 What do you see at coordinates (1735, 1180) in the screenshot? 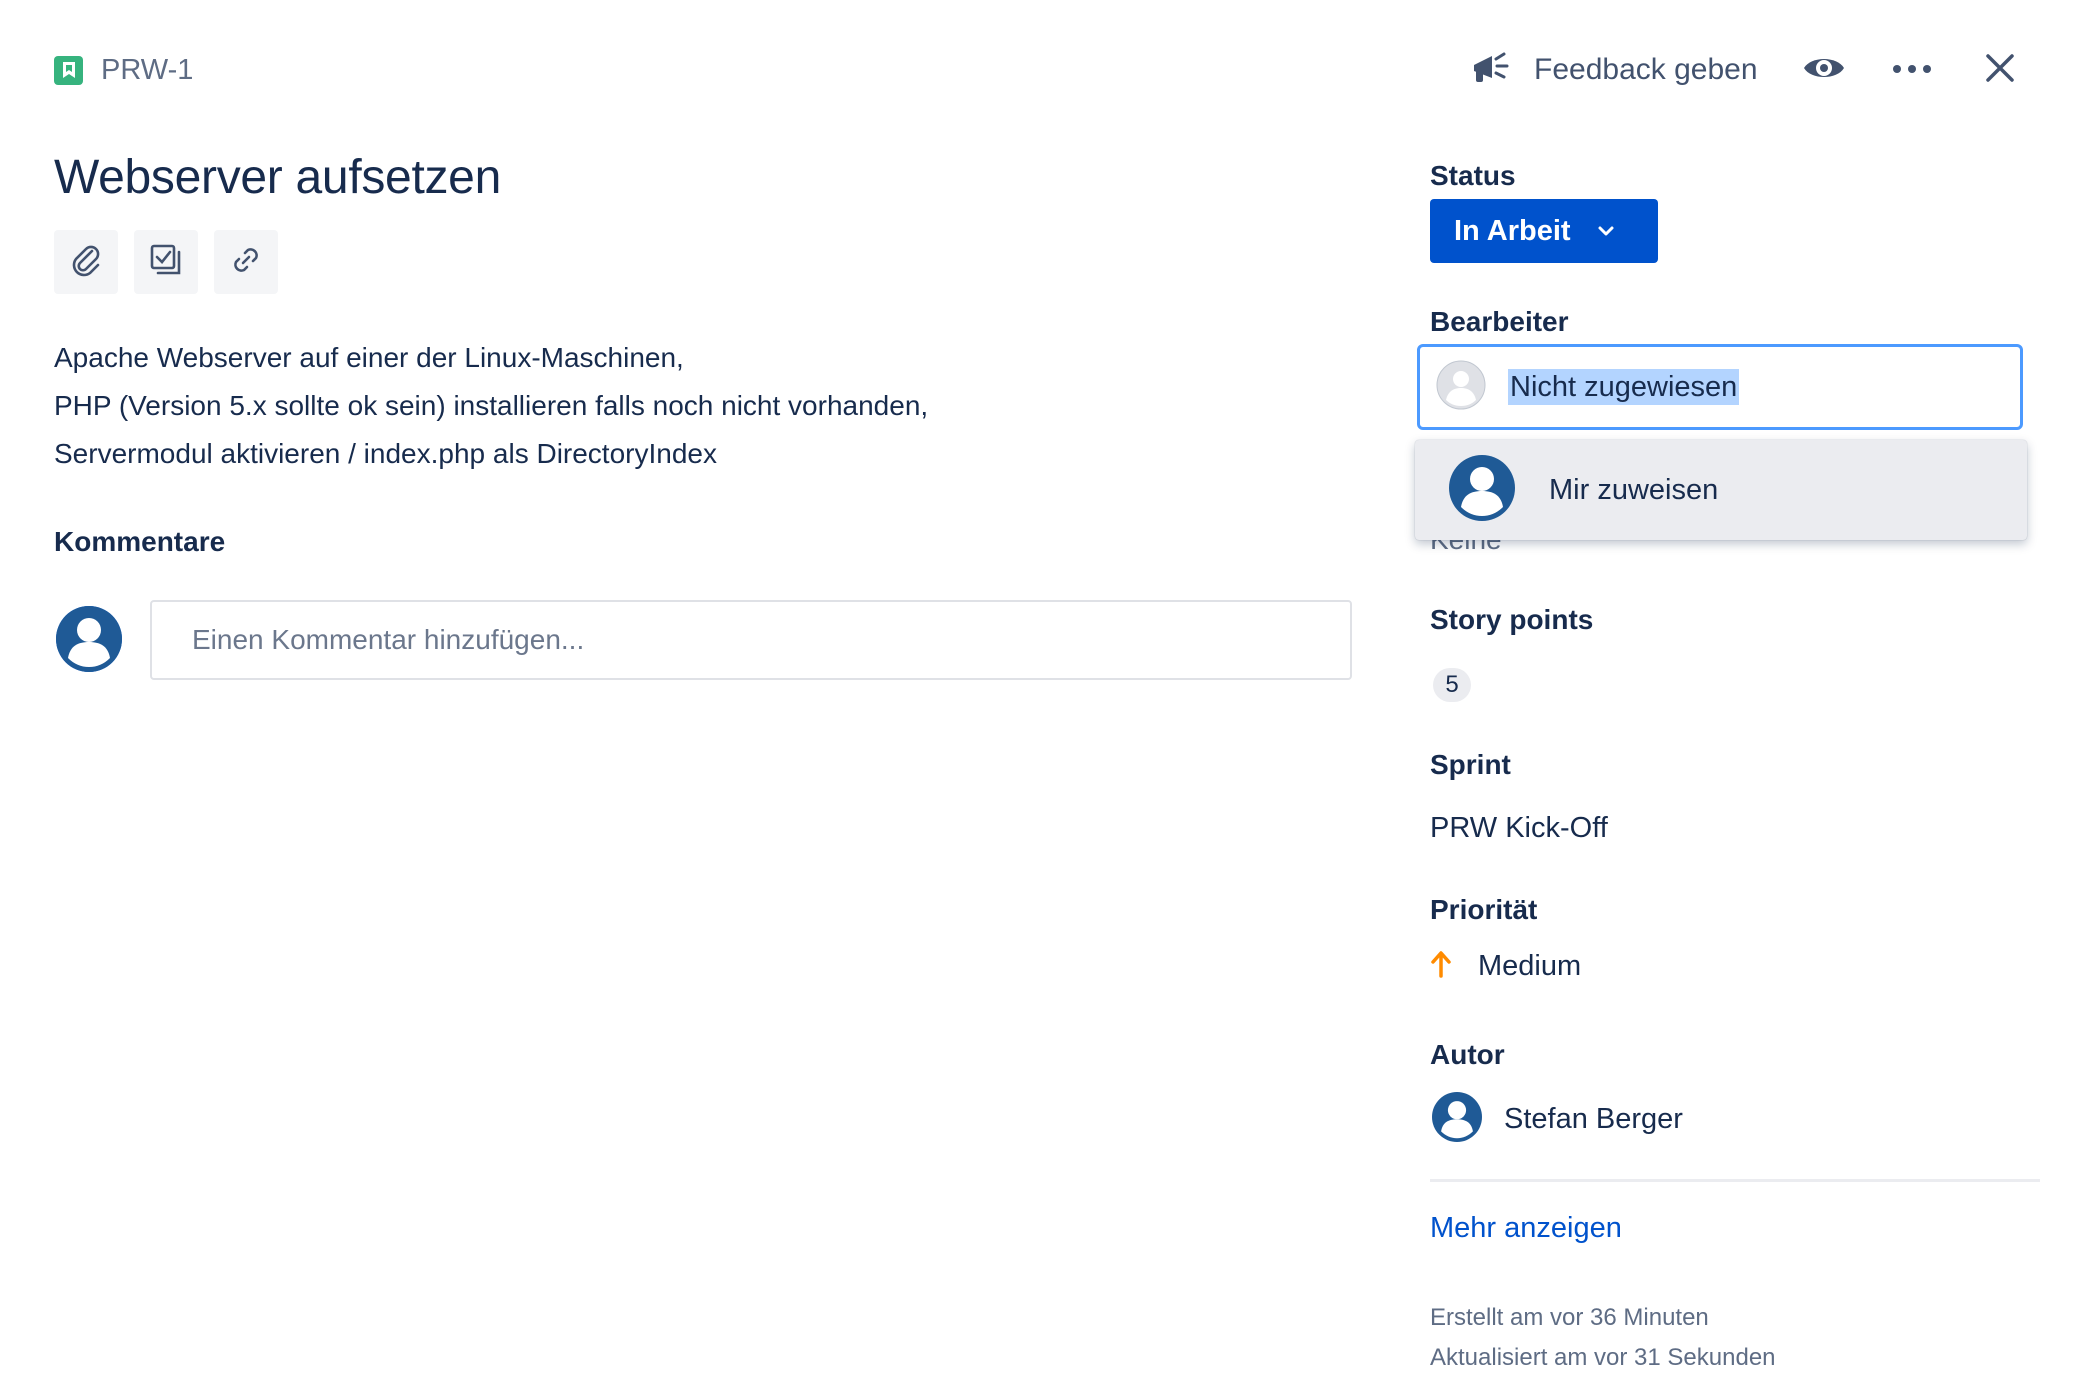
I see `divider` at bounding box center [1735, 1180].